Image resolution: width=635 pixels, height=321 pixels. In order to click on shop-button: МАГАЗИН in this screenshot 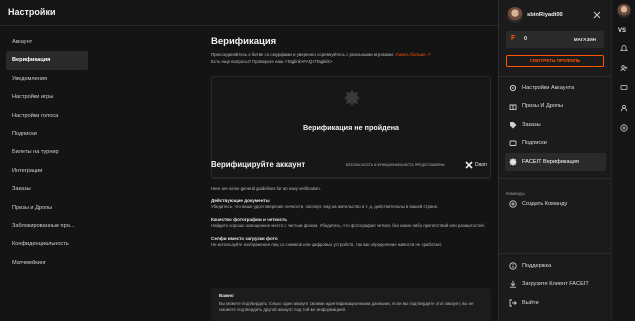, I will do `click(585, 39)`.